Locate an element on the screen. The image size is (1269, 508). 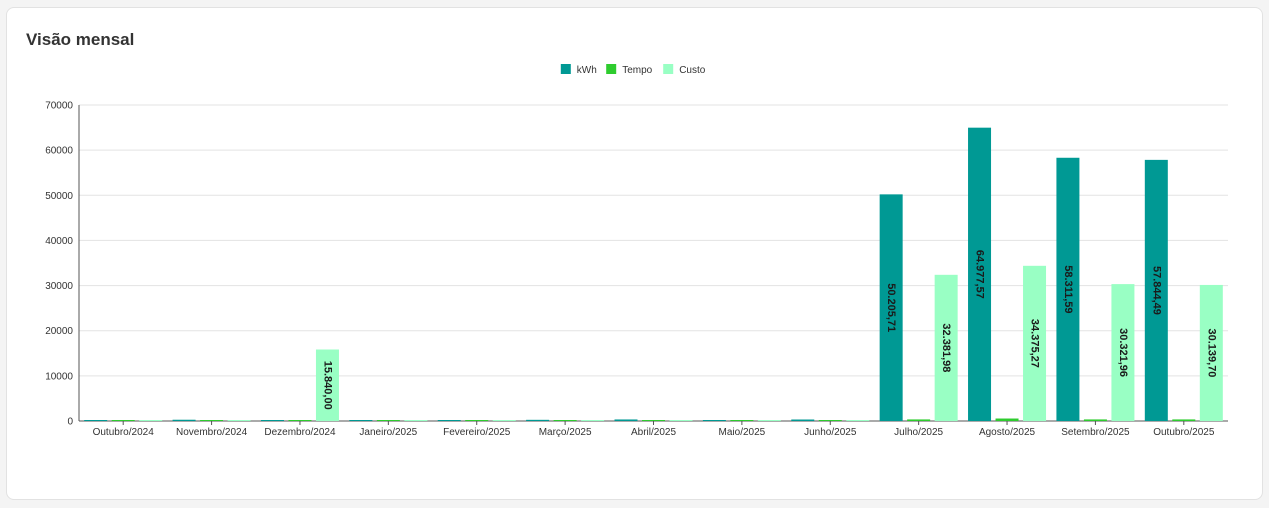
x-tick-label: Julho/2025 is located at coordinates (918, 432).